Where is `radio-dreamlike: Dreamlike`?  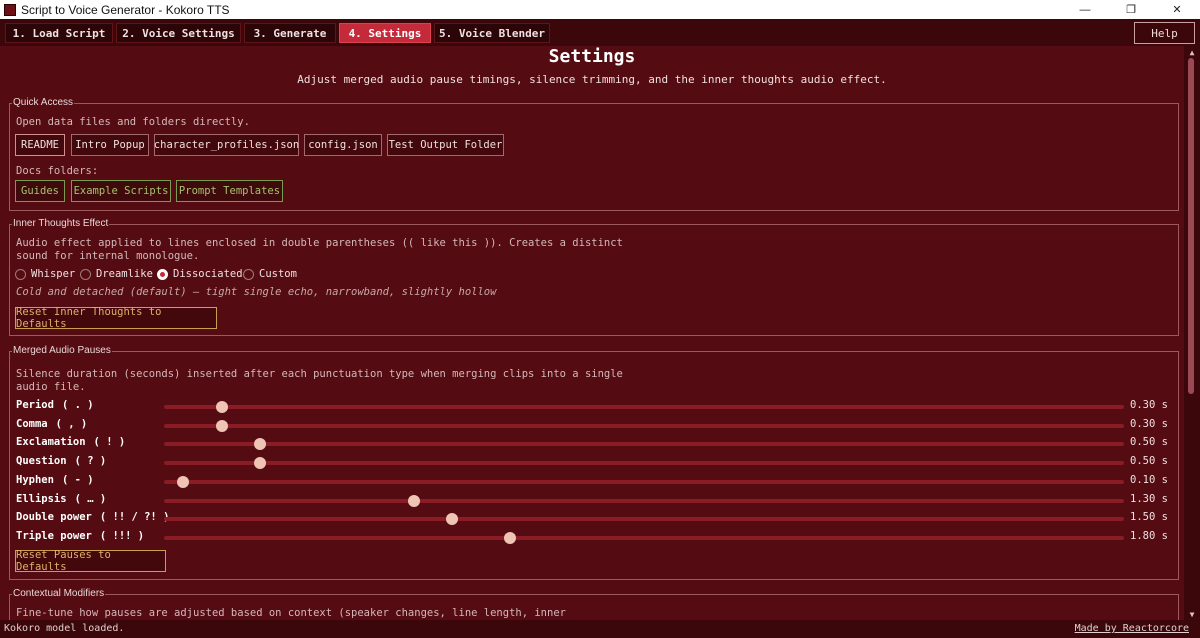
radio-dreamlike: Dreamlike is located at coordinates (116, 274).